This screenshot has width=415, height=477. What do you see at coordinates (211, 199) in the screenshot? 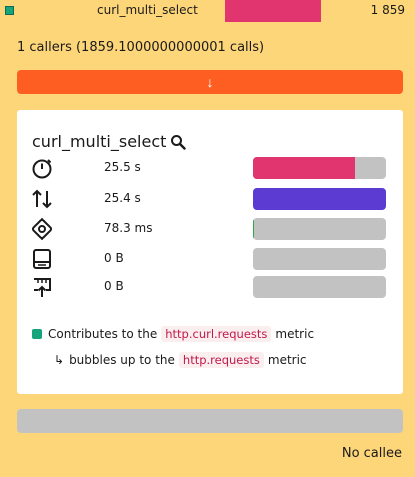
I see `metric-row-io-wait: 25.4 s` at bounding box center [211, 199].